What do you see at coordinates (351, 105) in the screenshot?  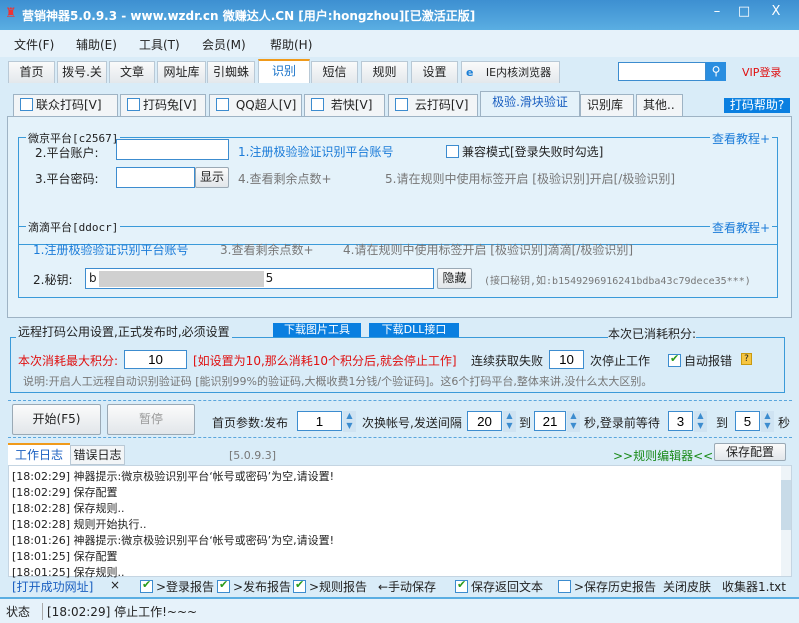 I see `subtab-label: 若快[V]` at bounding box center [351, 105].